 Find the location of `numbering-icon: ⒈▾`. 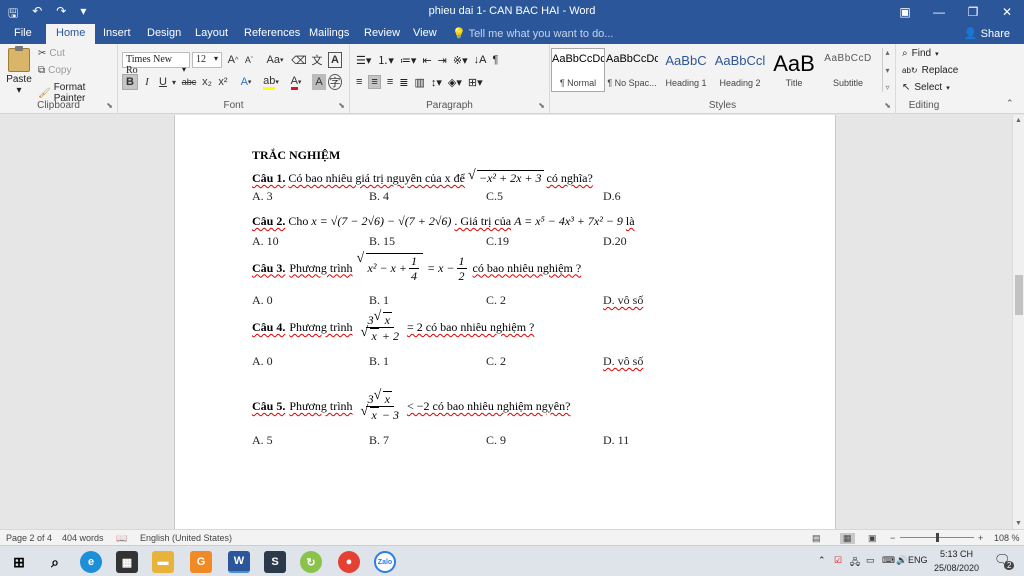

numbering-icon: ⒈▾ is located at coordinates (385, 60).